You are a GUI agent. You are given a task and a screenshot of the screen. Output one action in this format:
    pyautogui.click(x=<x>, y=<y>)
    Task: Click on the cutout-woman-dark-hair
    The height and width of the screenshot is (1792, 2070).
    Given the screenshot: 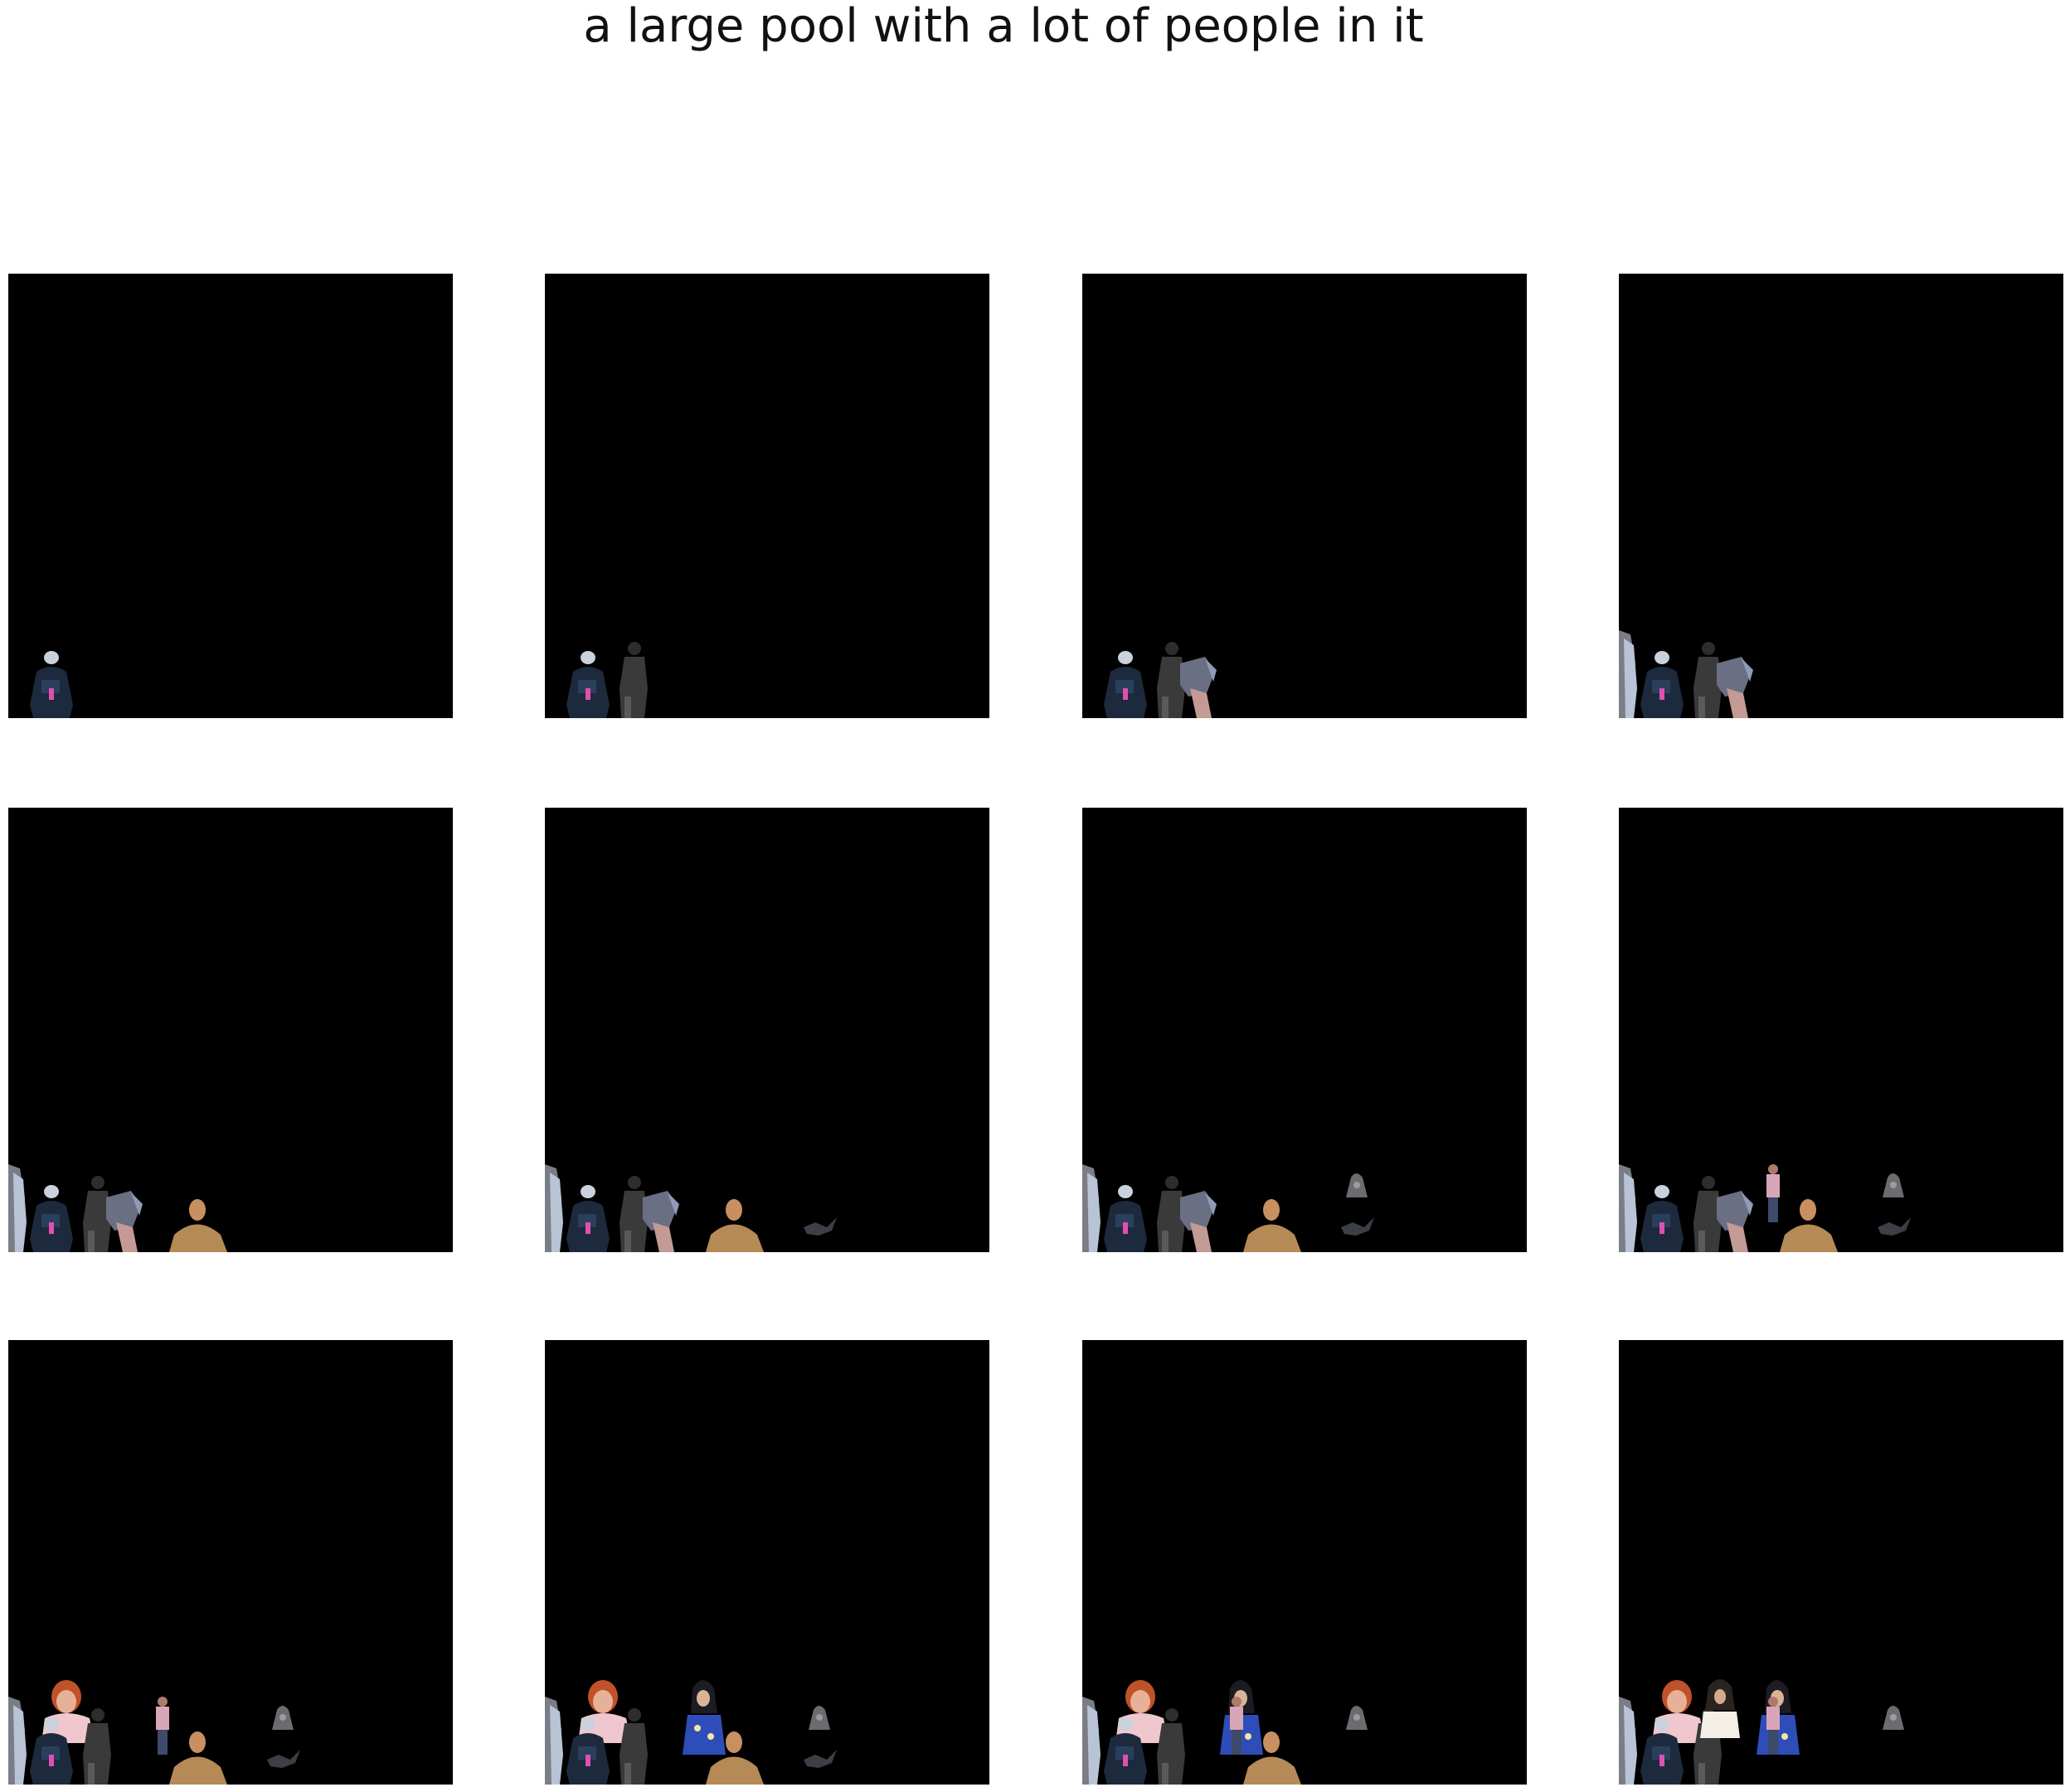 What is the action you would take?
    pyautogui.click(x=1720, y=1708)
    